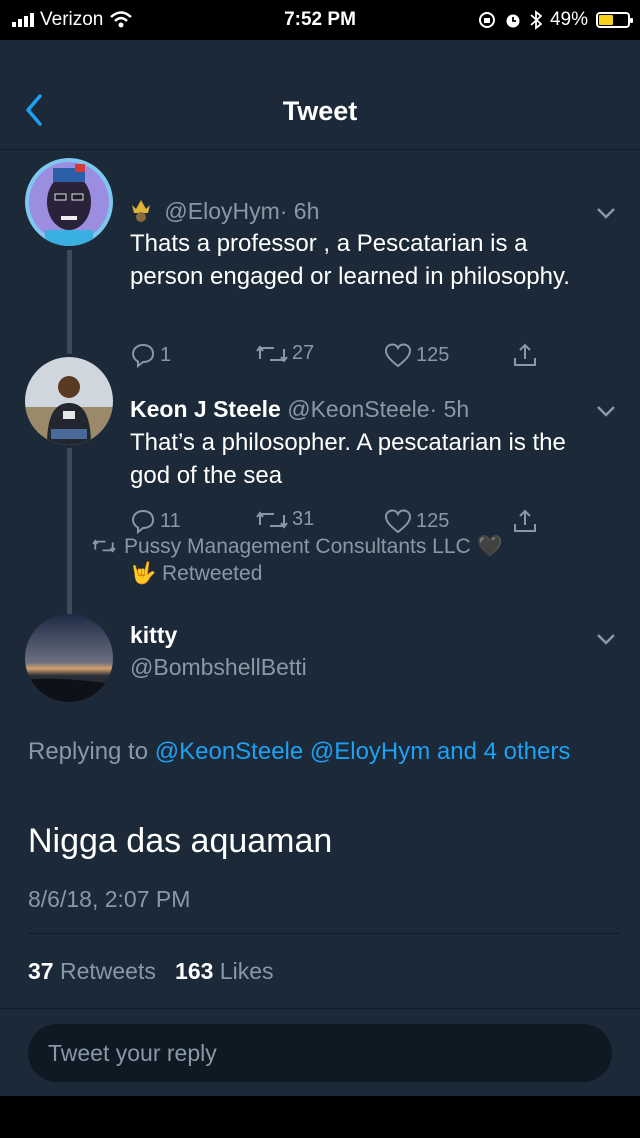  Describe the element at coordinates (320, 95) in the screenshot. I see `nav-bar: Tweet` at that location.